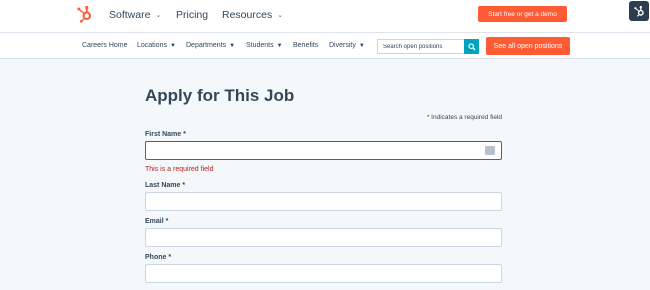 The width and height of the screenshot is (650, 290). Describe the element at coordinates (165, 134) in the screenshot. I see `first-name-label: First Name *` at that location.